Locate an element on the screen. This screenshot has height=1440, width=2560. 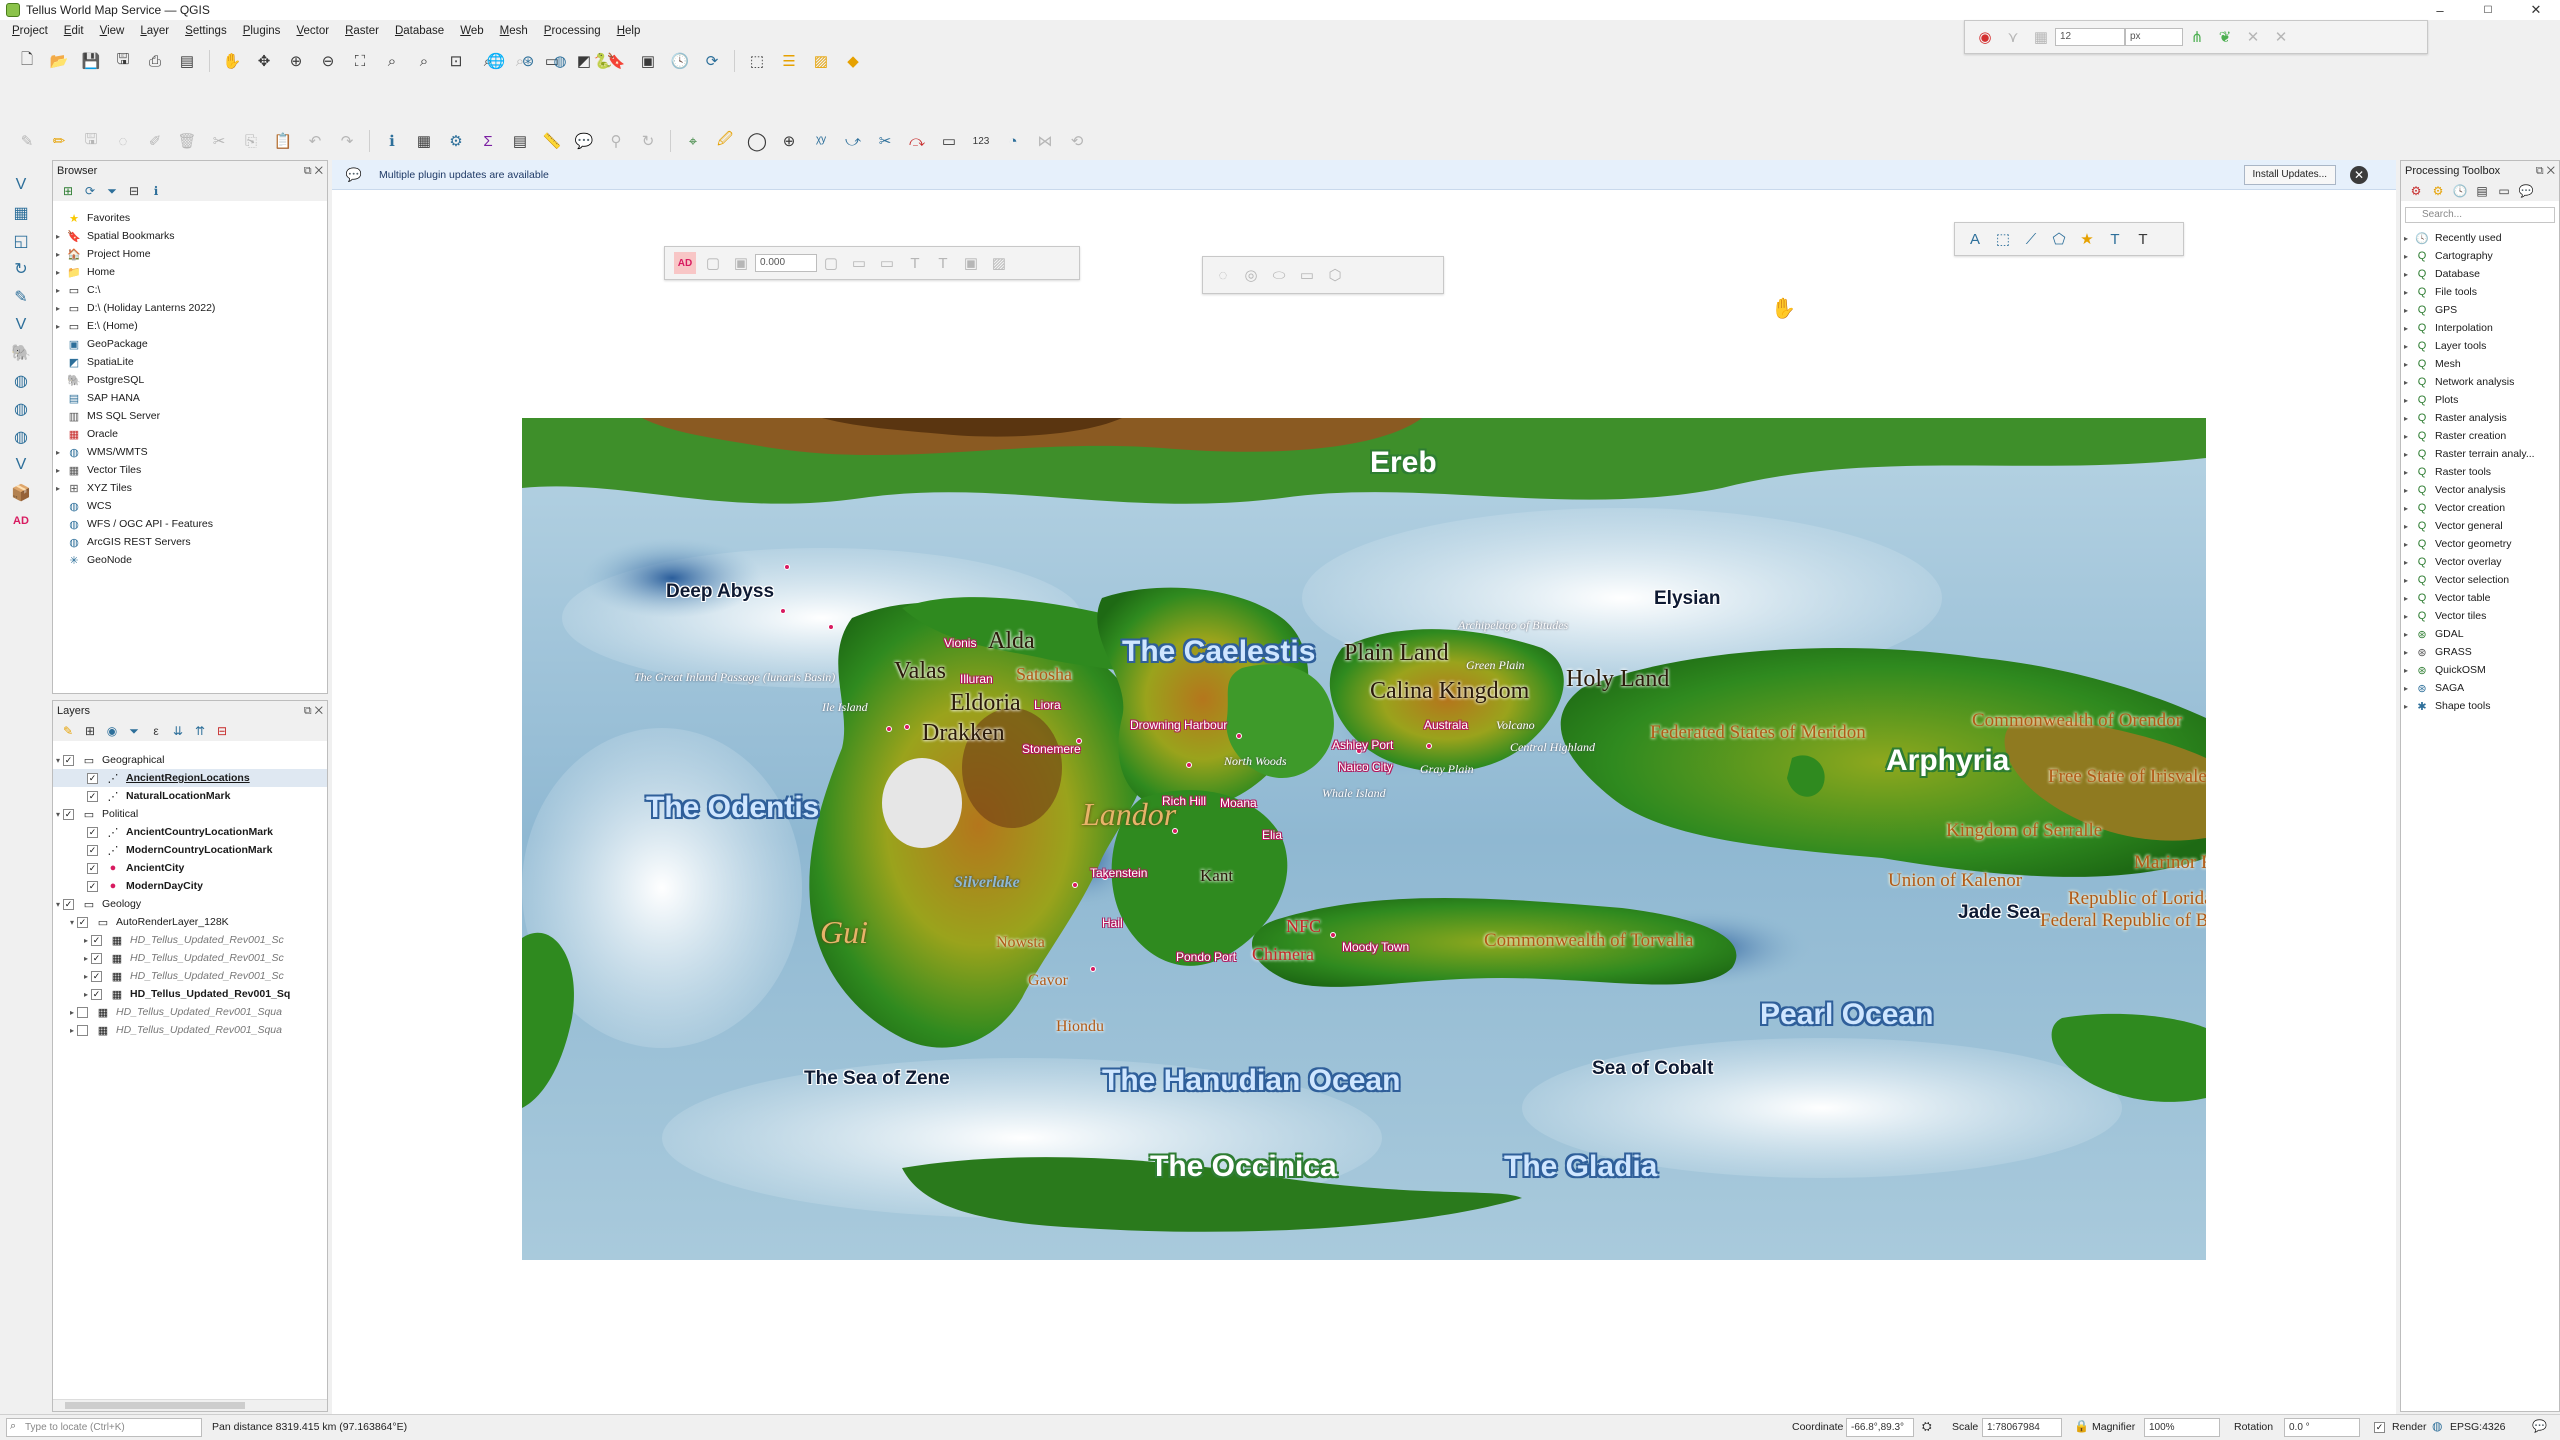
menu-web: Web is located at coordinates (471, 31).